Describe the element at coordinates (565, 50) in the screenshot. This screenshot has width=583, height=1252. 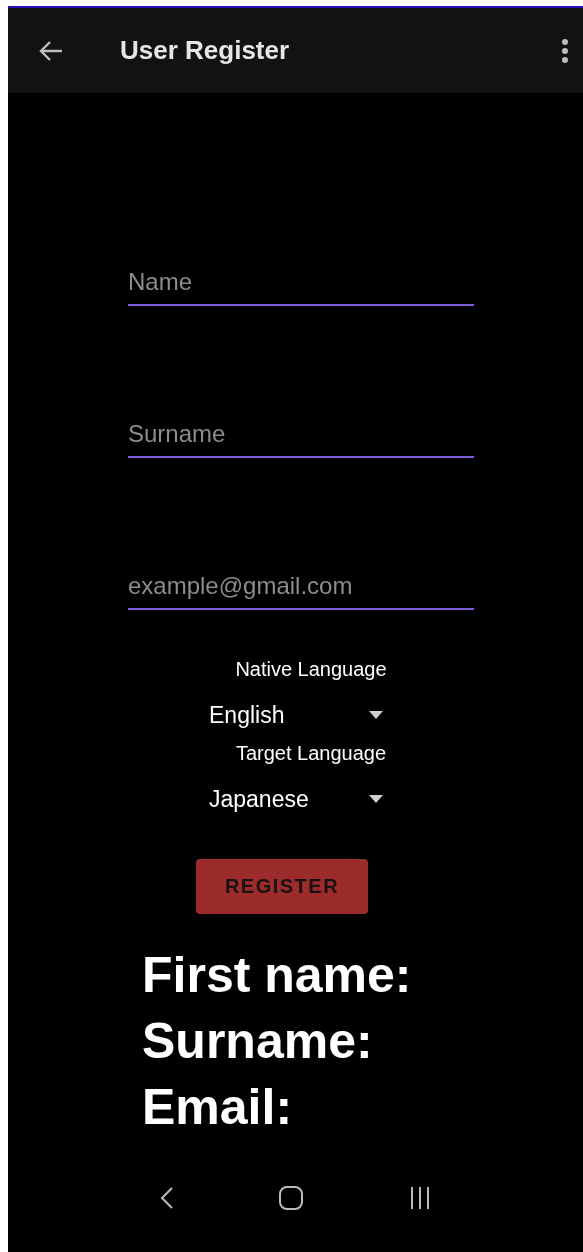
I see `more-options-icon` at that location.